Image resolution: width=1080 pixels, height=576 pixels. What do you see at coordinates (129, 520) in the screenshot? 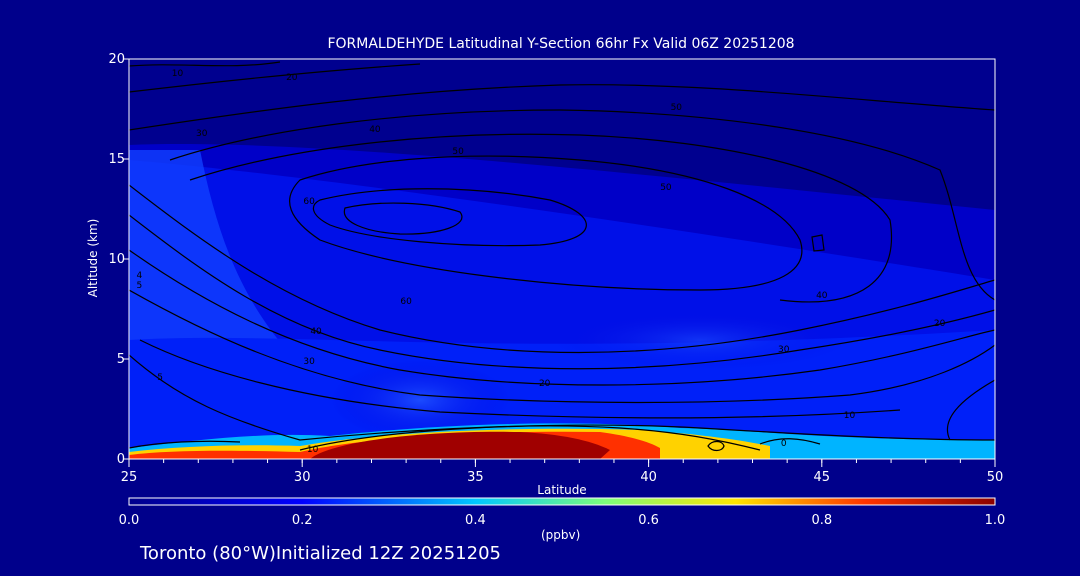
I see `colorbar-tick-label: 0.0` at bounding box center [129, 520].